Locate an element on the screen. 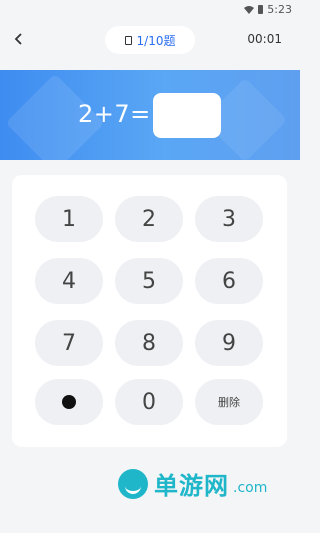 This screenshot has width=320, height=533. dot-icon is located at coordinates (69, 402).